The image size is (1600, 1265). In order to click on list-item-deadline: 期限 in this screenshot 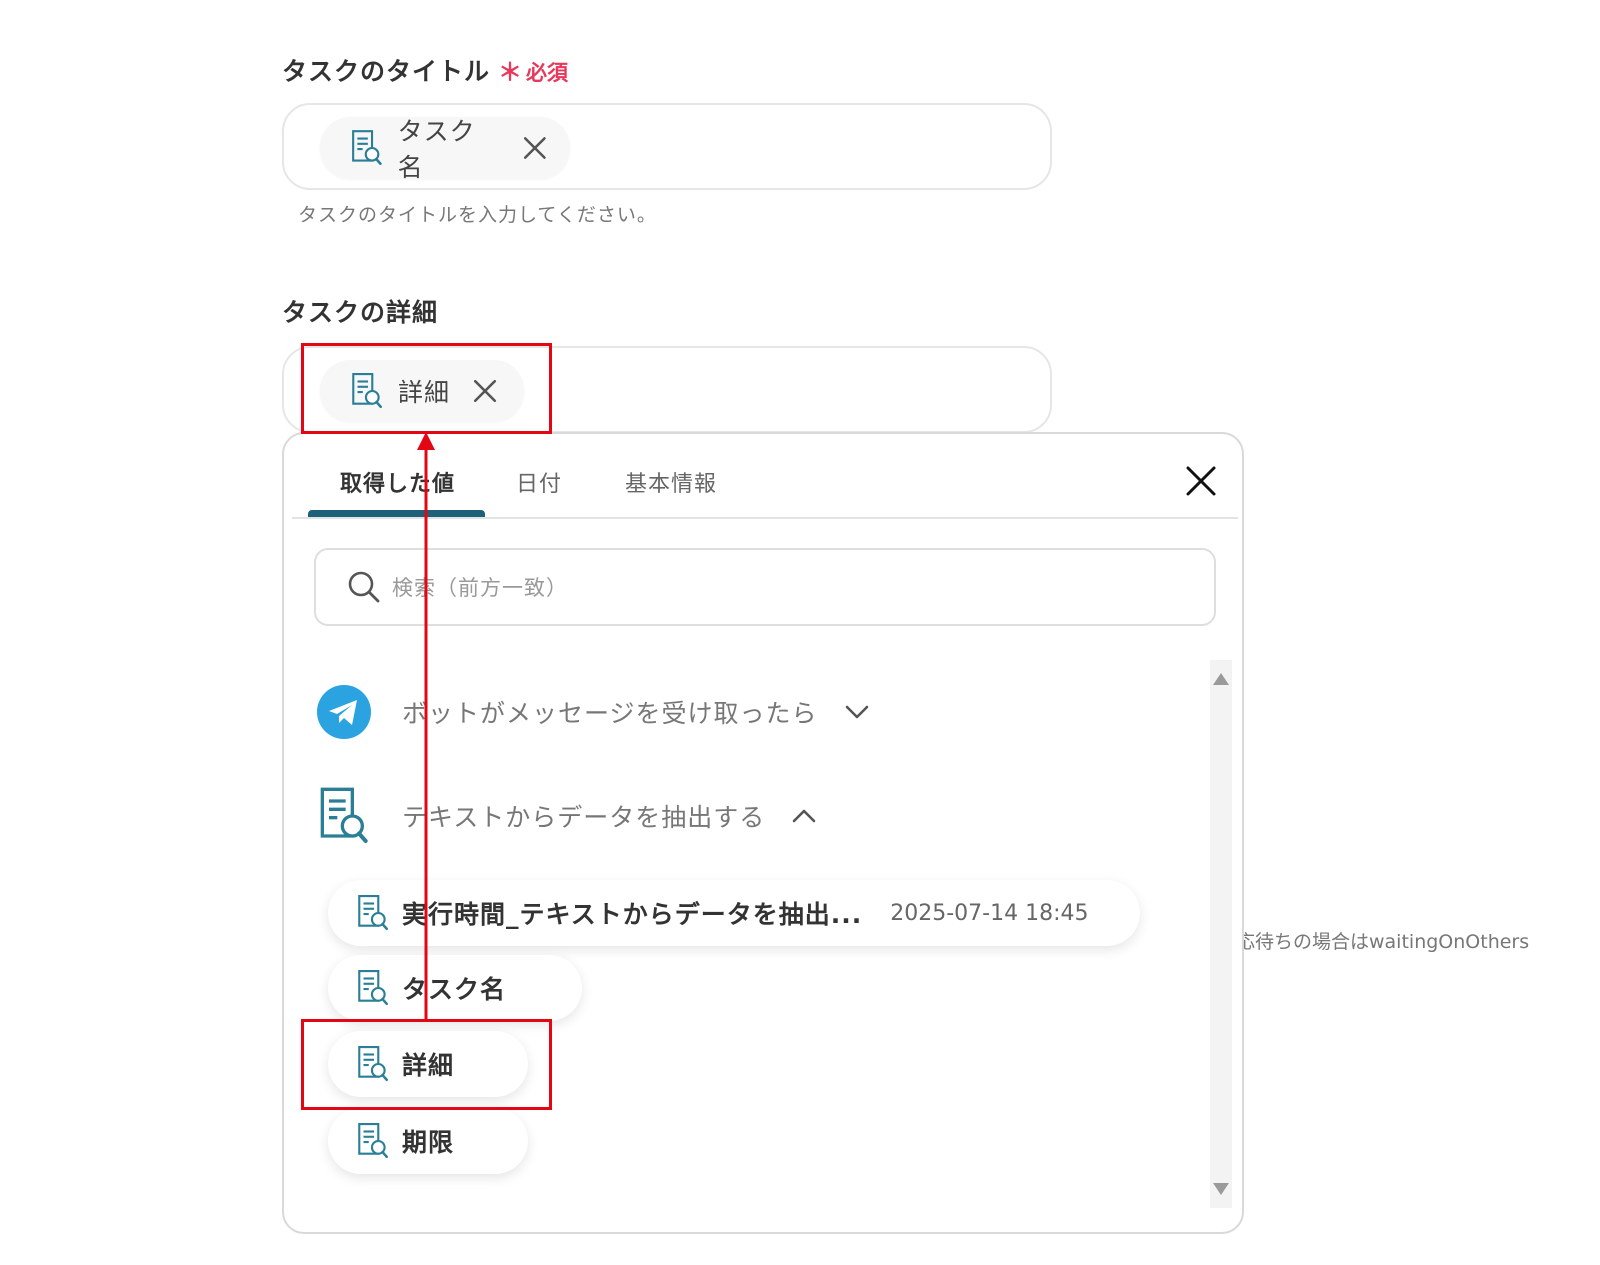, I will do `click(428, 1141)`.